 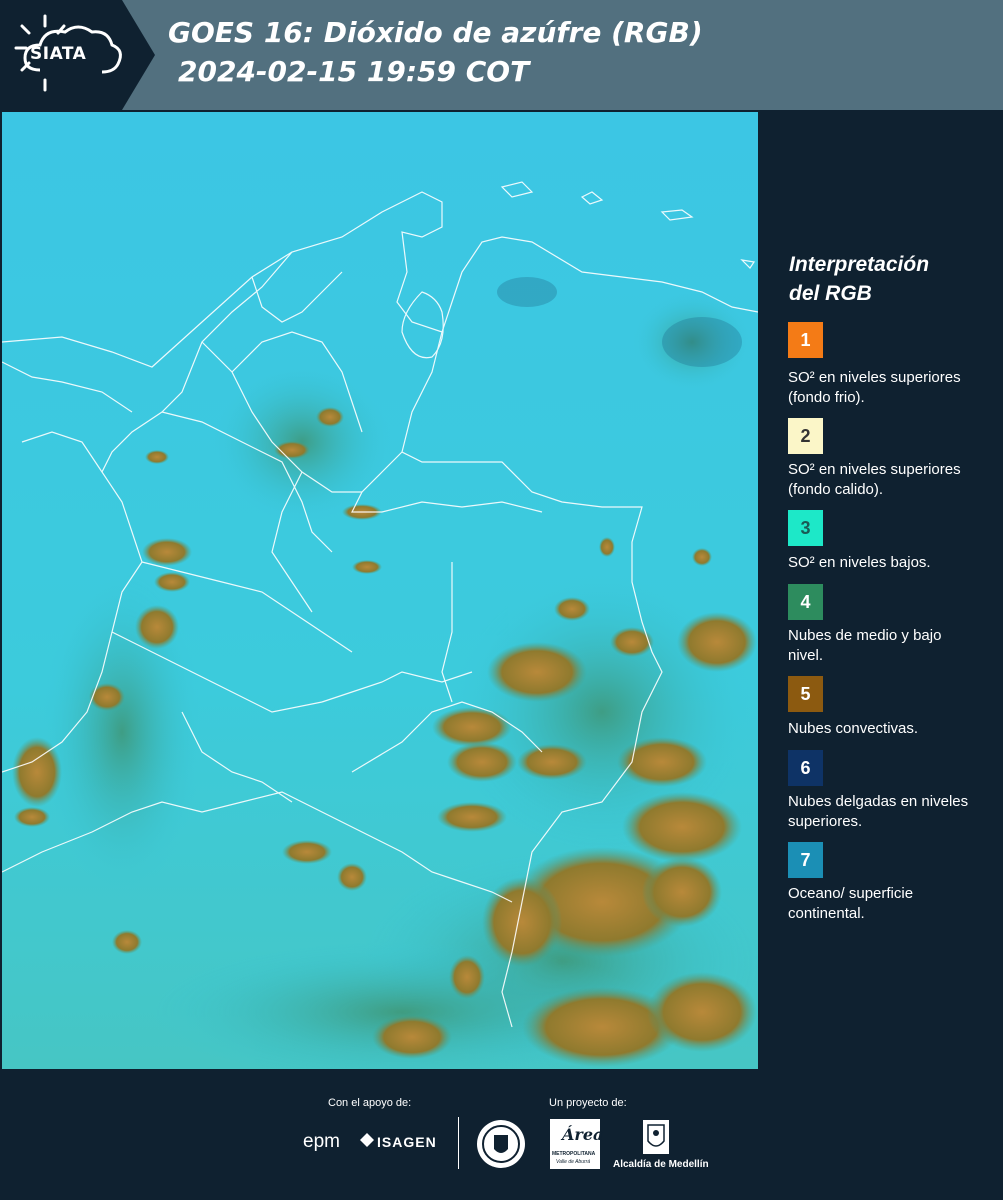 What do you see at coordinates (805, 340) in the screenshot?
I see `legend-swatch-1: 1` at bounding box center [805, 340].